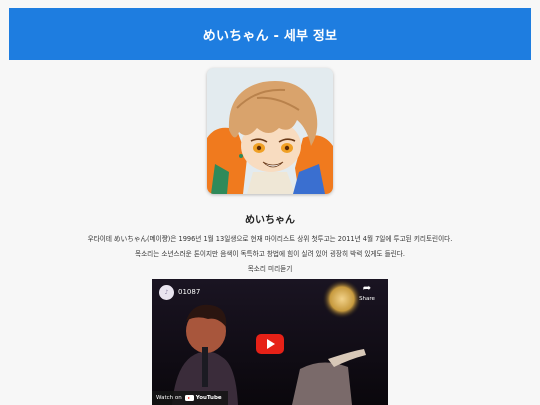 This screenshot has height=405, width=540. Describe the element at coordinates (270, 220) in the screenshot. I see `artist-name: めいちゃん` at that location.